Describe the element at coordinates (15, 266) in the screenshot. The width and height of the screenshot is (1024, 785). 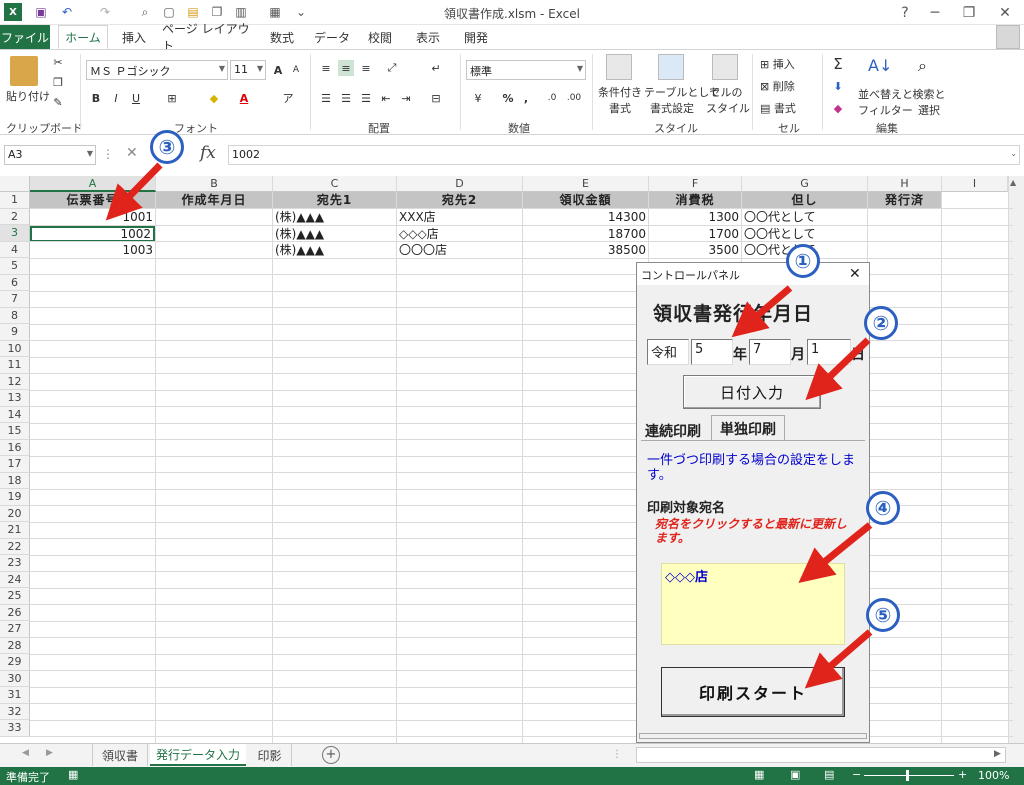
I see `row-header: 5` at that location.